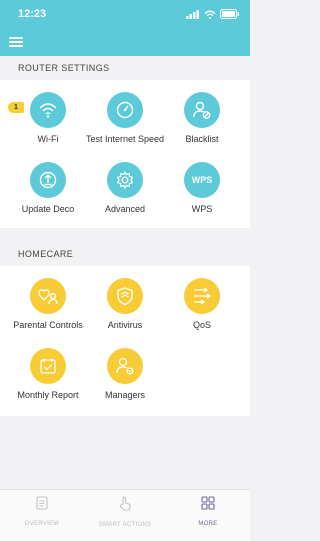  Describe the element at coordinates (125, 139) in the screenshot. I see `test-internet-speed-label: Test Internet Speed` at that location.